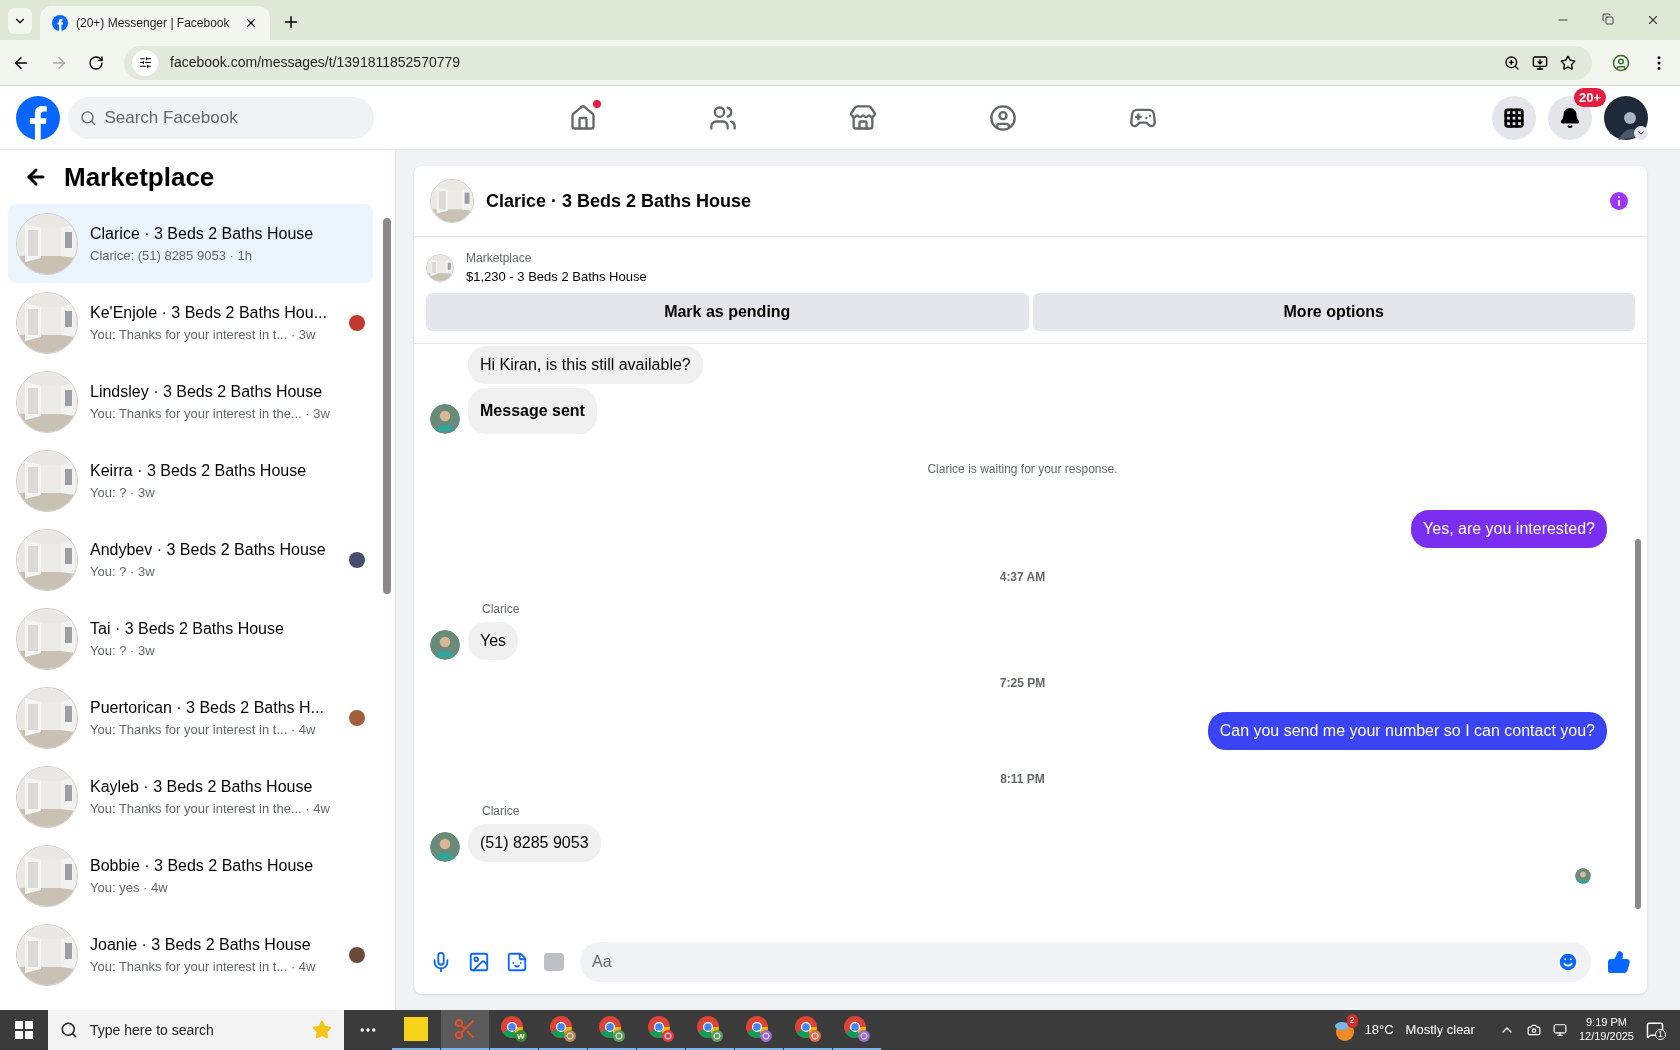 The height and width of the screenshot is (1050, 1680). I want to click on sender-name: Clarice, so click(501, 811).